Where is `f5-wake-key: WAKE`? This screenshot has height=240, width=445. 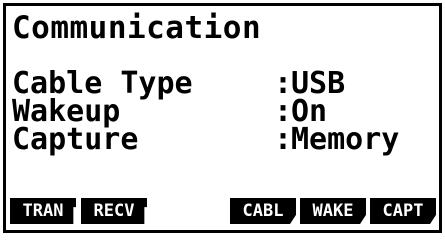
f5-wake-key: WAKE is located at coordinates (333, 211).